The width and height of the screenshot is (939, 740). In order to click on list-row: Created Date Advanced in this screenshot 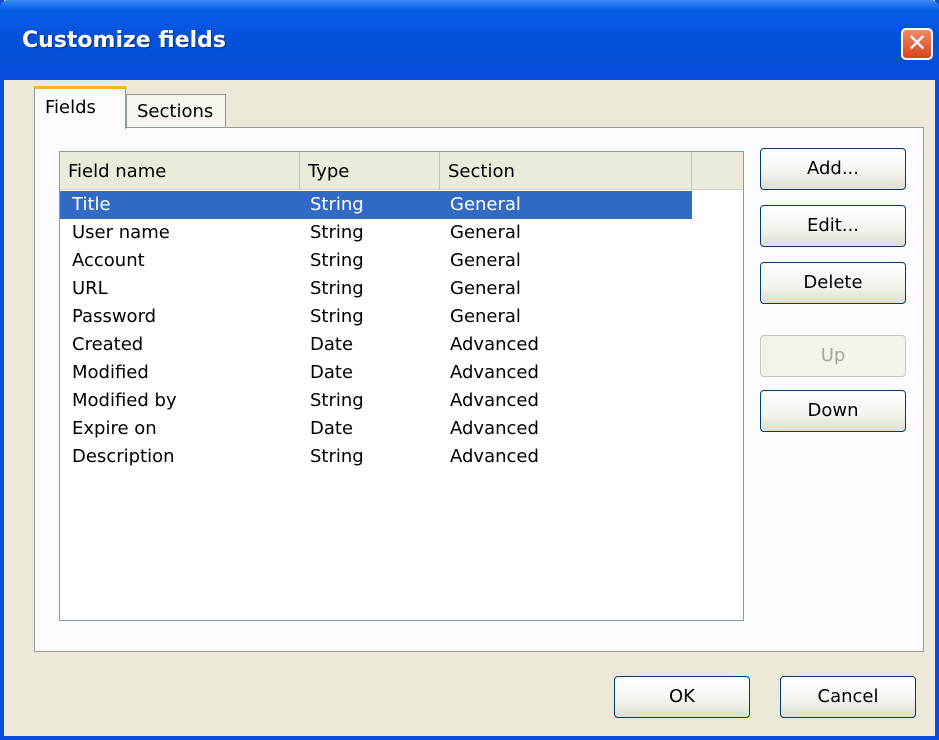, I will do `click(376, 345)`.